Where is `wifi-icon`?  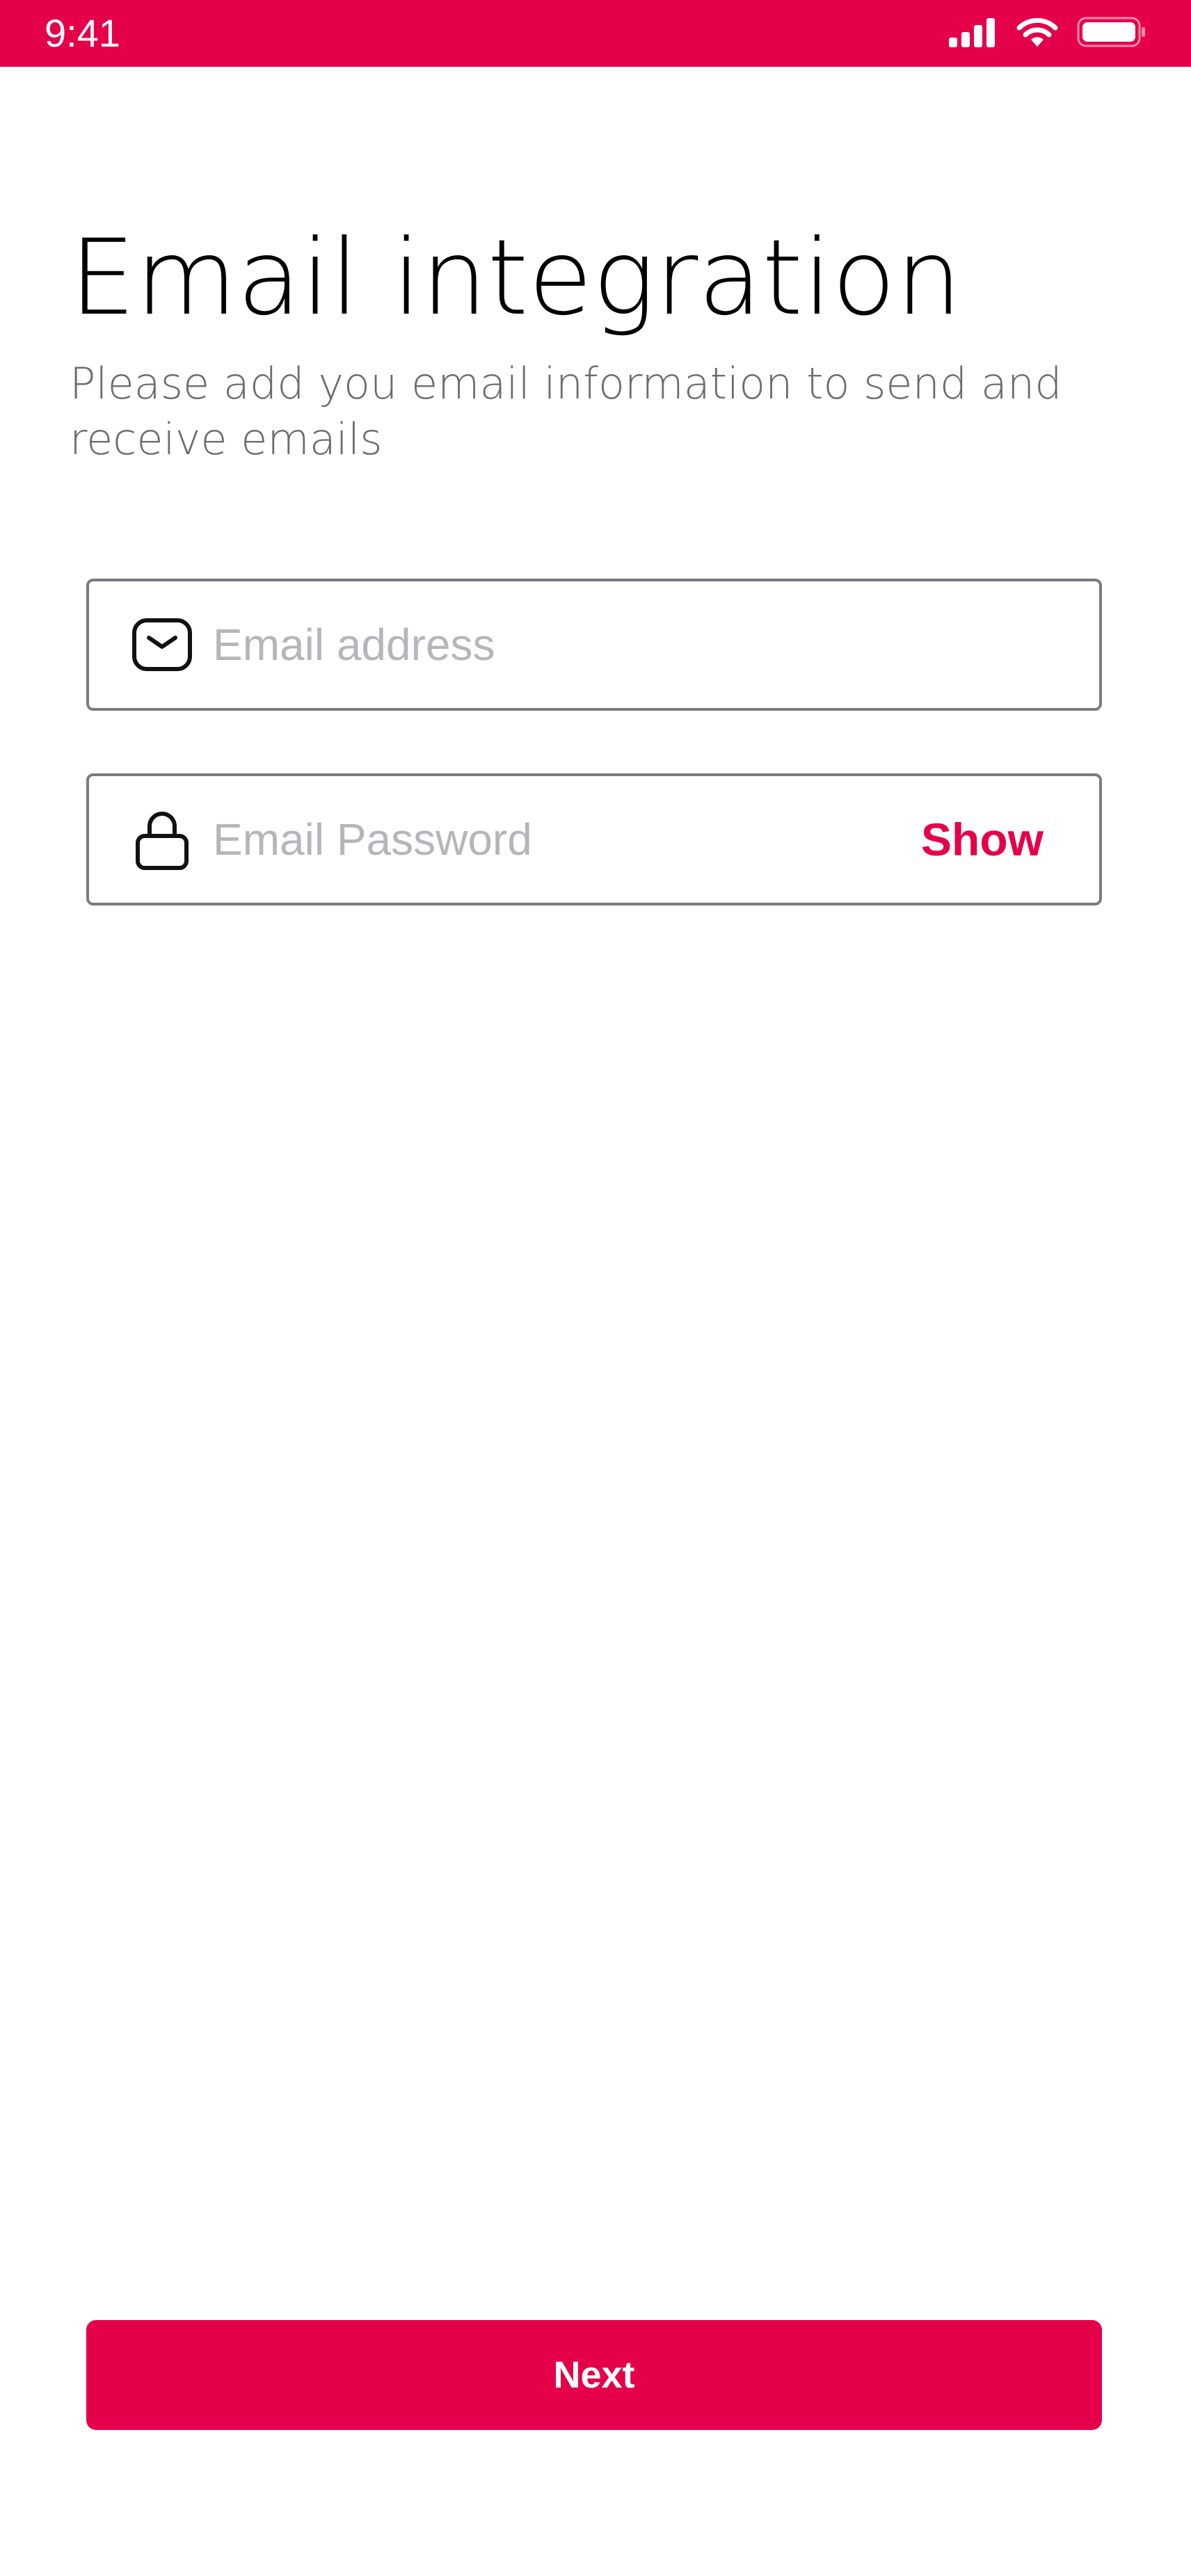
wifi-icon is located at coordinates (1037, 34).